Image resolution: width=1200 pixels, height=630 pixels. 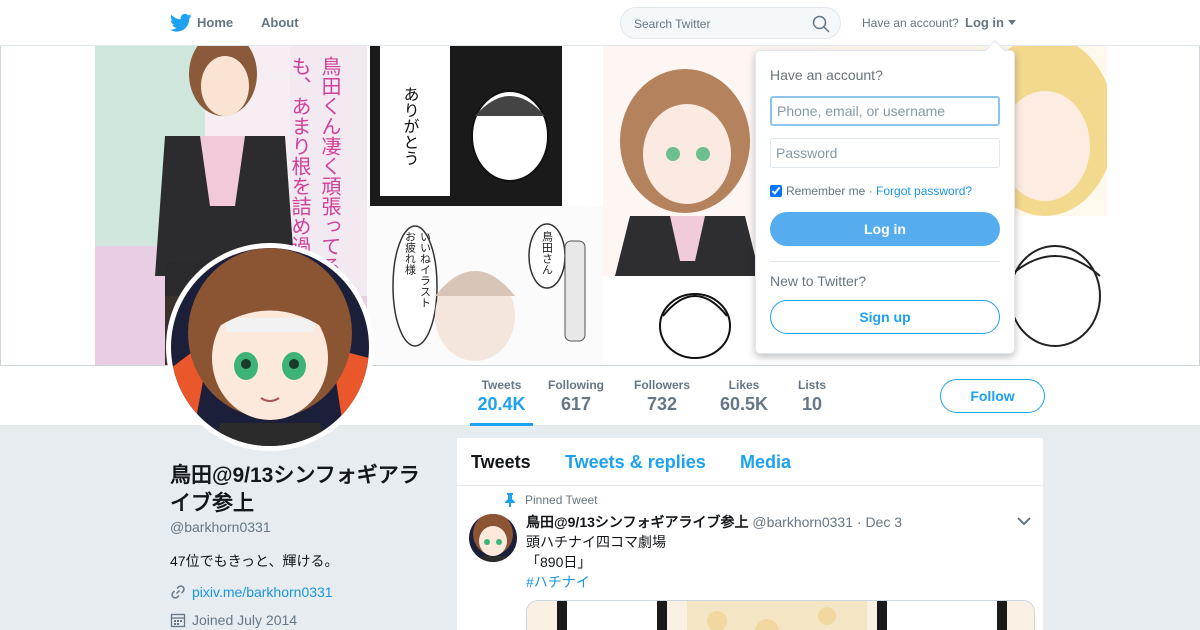 What do you see at coordinates (510, 500) in the screenshot?
I see `pin-icon` at bounding box center [510, 500].